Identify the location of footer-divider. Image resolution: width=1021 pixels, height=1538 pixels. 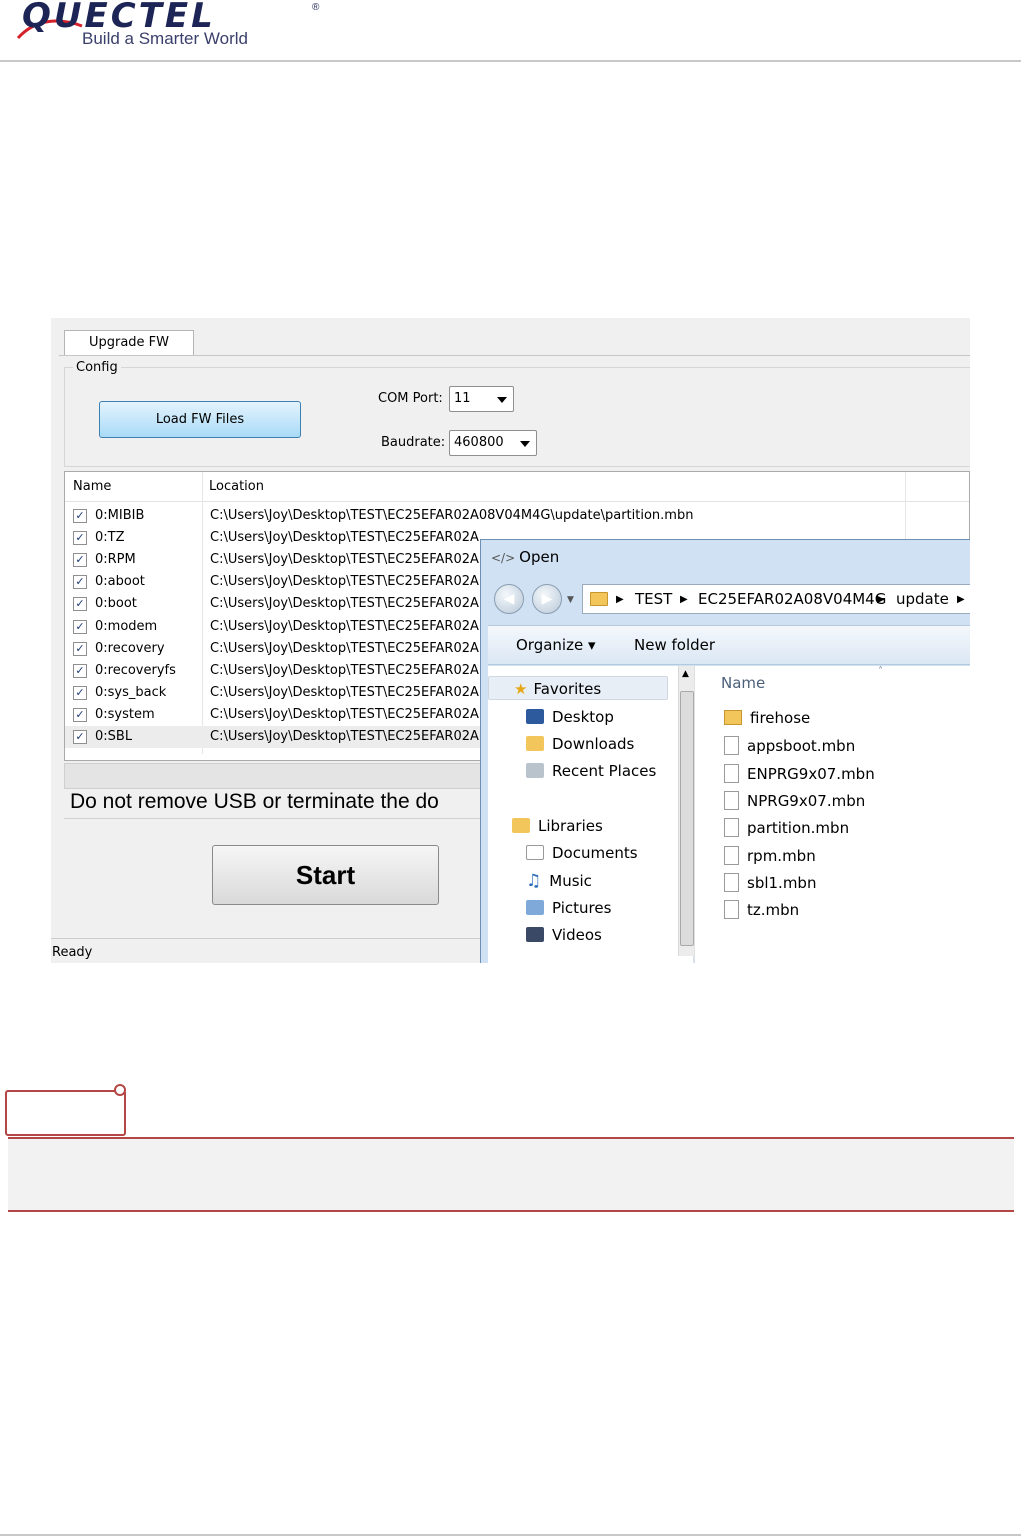
(510, 1535).